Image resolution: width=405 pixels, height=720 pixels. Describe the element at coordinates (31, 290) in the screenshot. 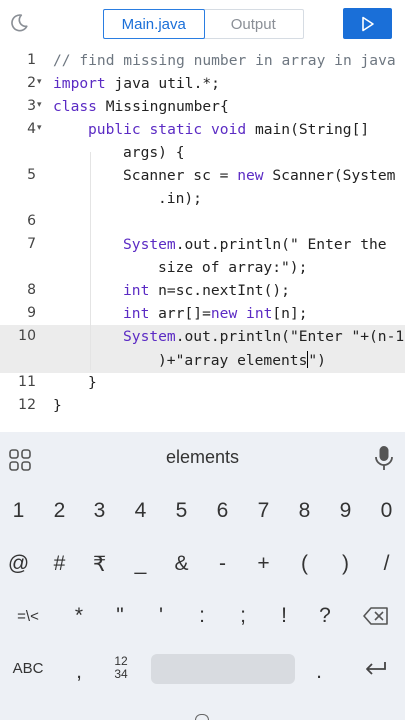

I see `line-number: 8` at that location.